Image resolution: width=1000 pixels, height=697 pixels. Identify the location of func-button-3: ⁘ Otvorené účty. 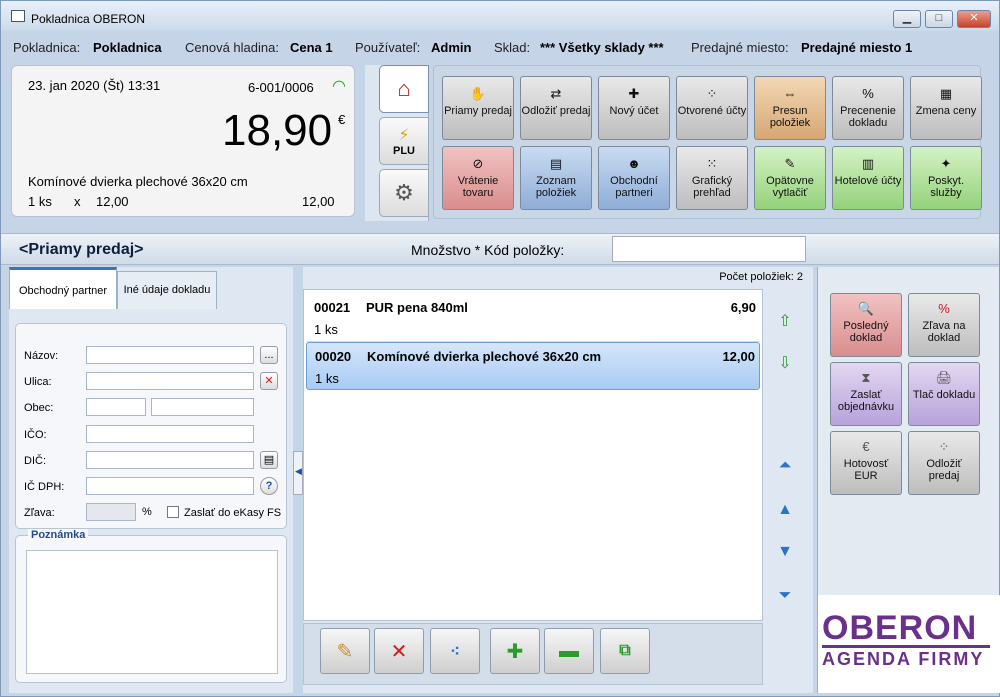
(712, 108).